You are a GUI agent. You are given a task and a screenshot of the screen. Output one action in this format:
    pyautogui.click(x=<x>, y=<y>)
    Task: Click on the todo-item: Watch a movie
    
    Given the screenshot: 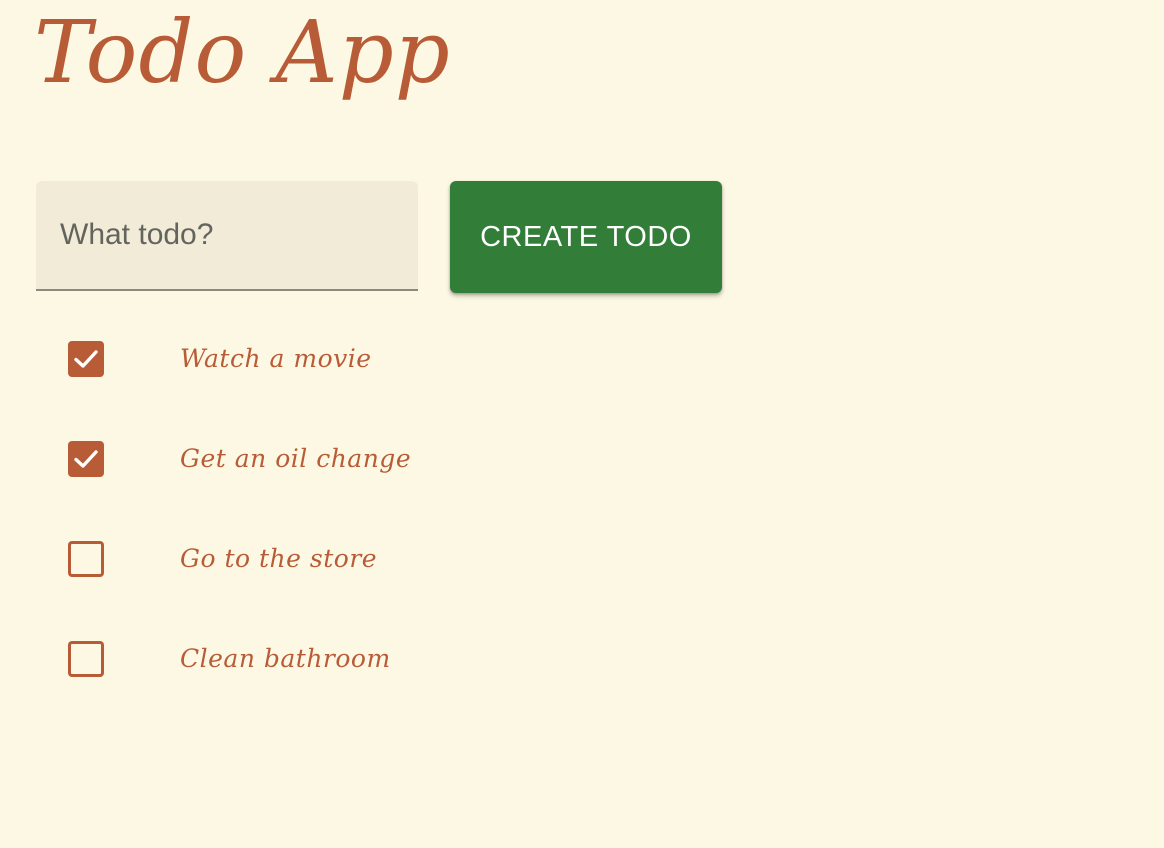 What is the action you would take?
    pyautogui.click(x=270, y=359)
    